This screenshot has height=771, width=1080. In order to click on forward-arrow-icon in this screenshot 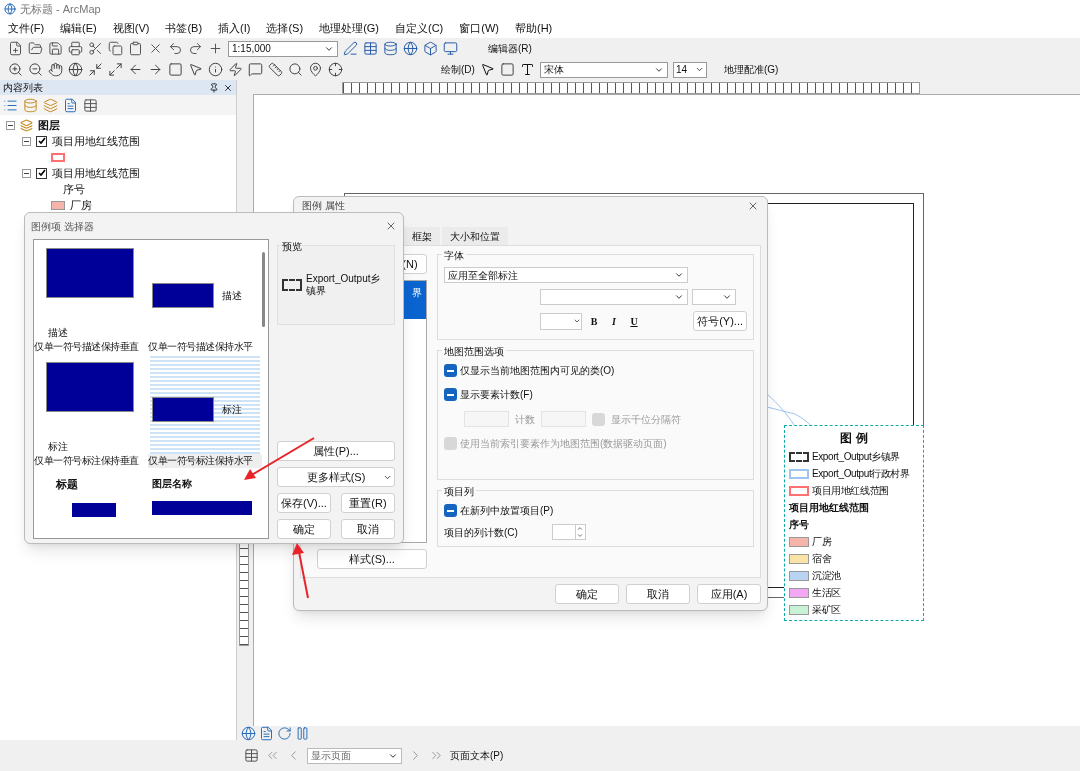, I will do `click(155, 69)`.